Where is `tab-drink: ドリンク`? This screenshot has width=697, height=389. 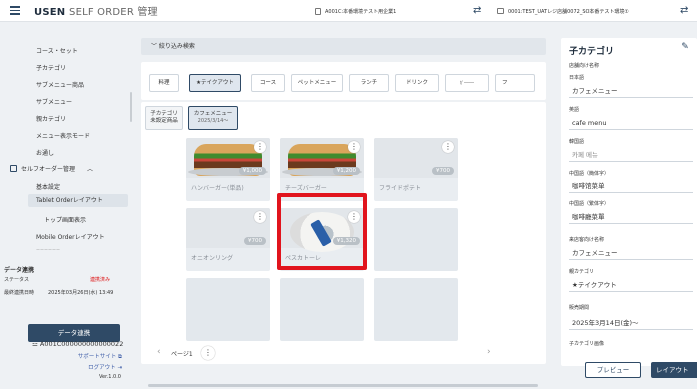
tab-drink: ドリンク is located at coordinates (417, 83).